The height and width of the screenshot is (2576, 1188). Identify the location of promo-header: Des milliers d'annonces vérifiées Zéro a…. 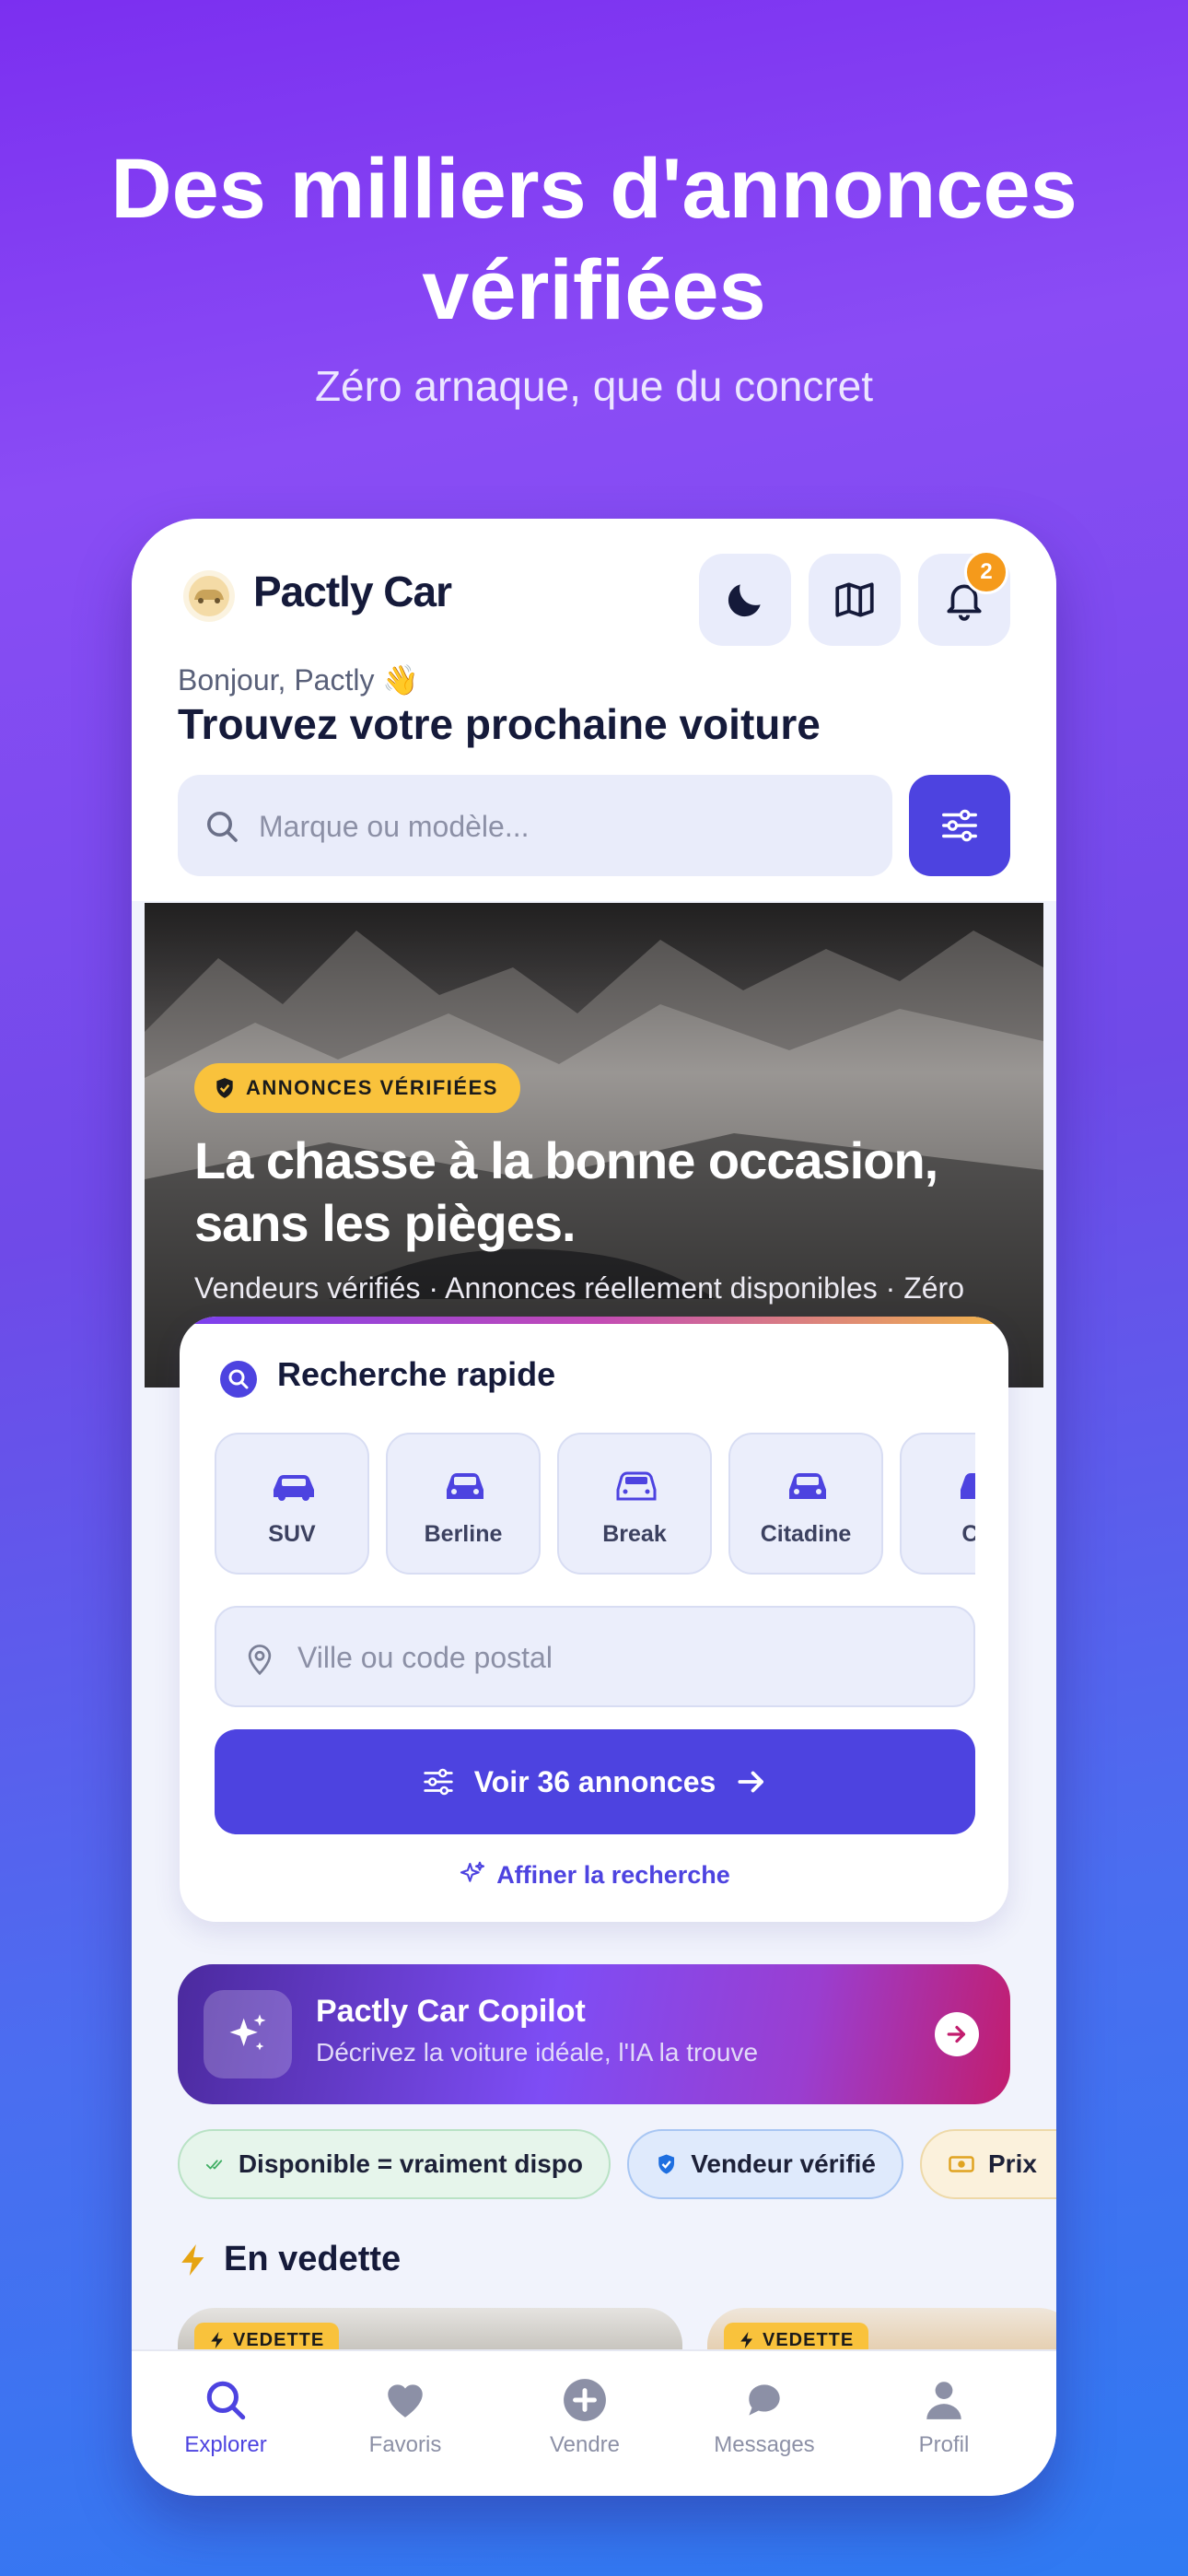
(594, 274).